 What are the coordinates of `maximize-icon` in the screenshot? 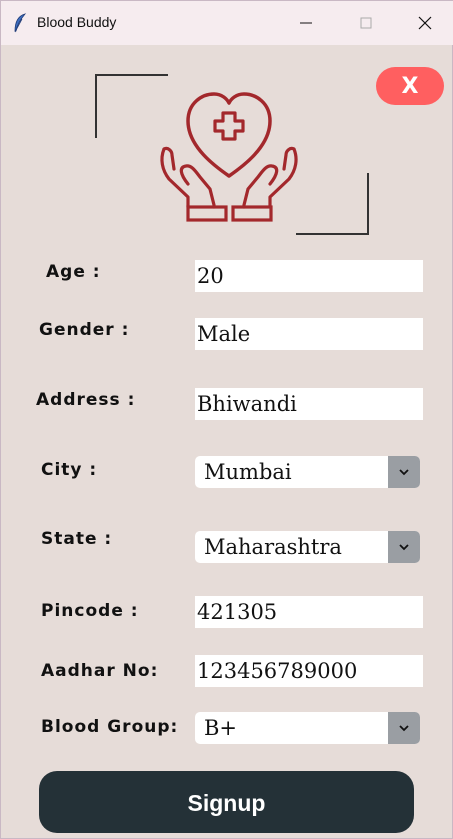 It's located at (366, 23).